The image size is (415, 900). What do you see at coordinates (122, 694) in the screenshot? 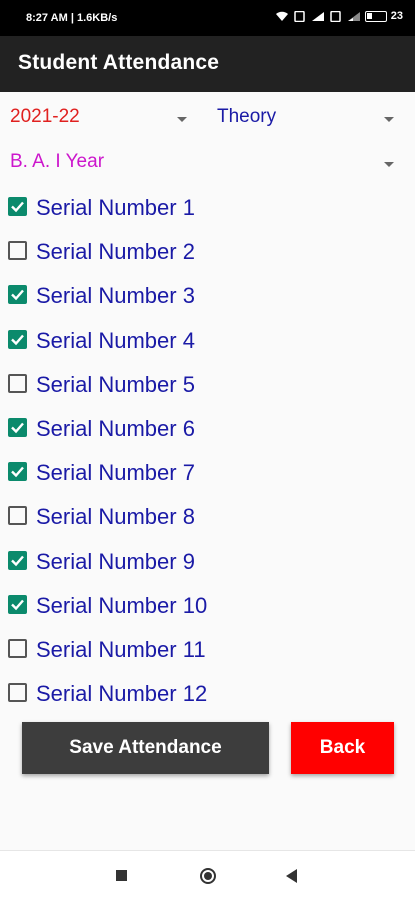
I see `student-label: Serial Number 12` at bounding box center [122, 694].